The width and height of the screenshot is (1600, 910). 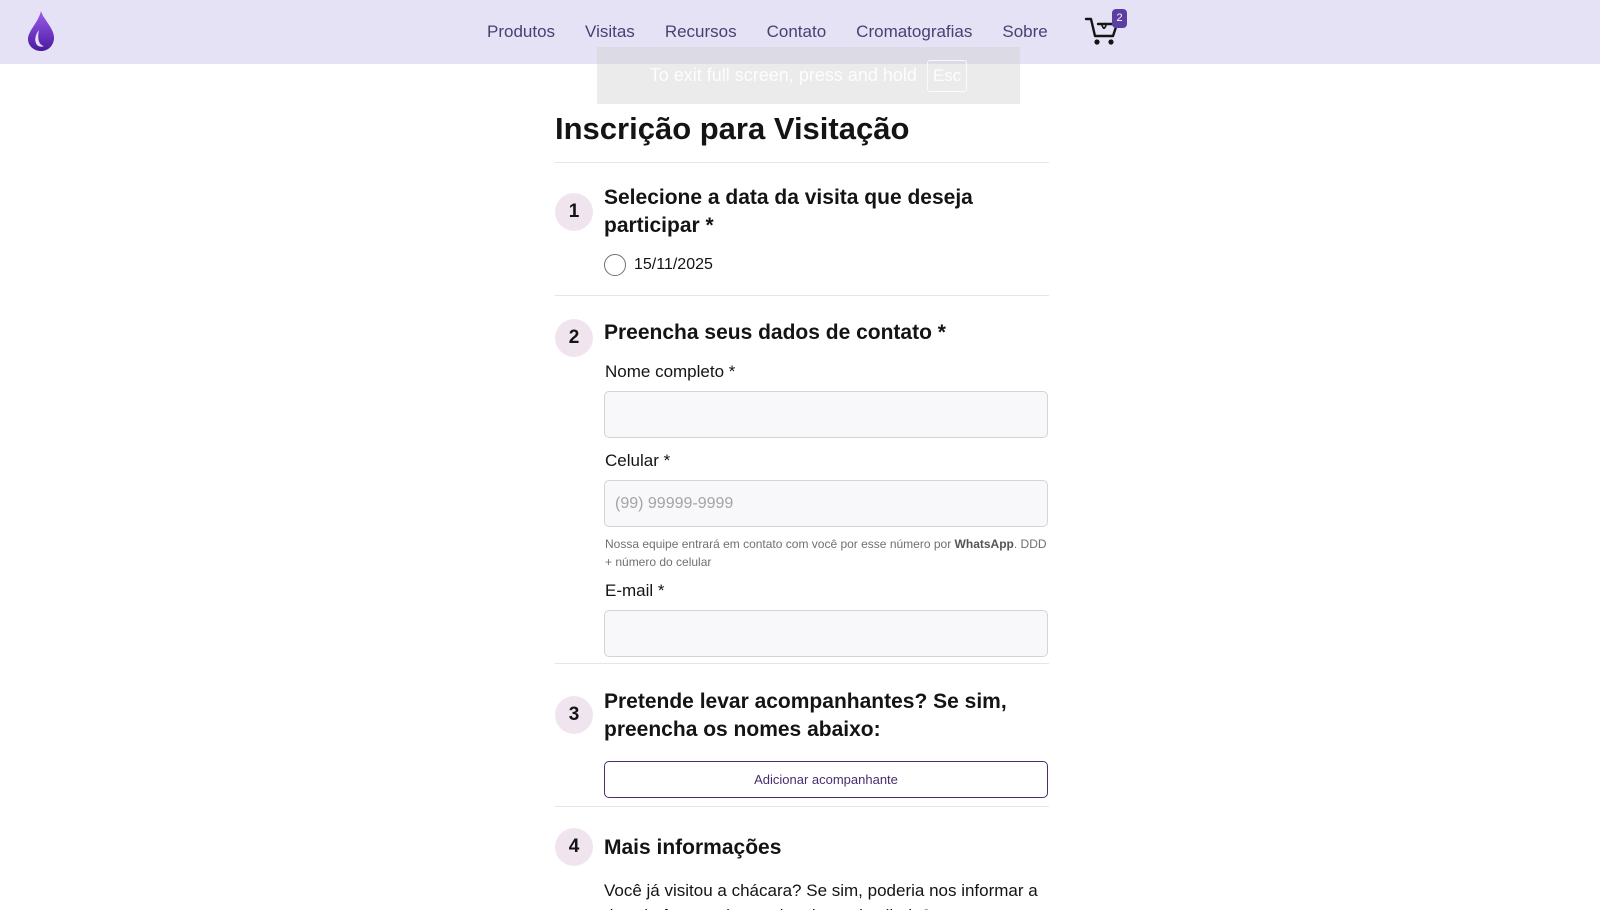 What do you see at coordinates (826, 503) in the screenshot?
I see `phone-input` at bounding box center [826, 503].